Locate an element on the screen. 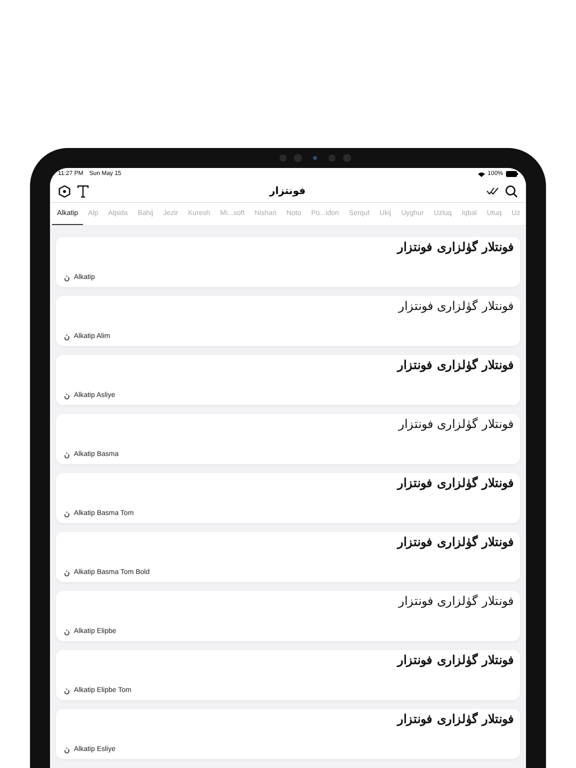 This screenshot has height=768, width=576. window-title: فونتزار is located at coordinates (287, 191).